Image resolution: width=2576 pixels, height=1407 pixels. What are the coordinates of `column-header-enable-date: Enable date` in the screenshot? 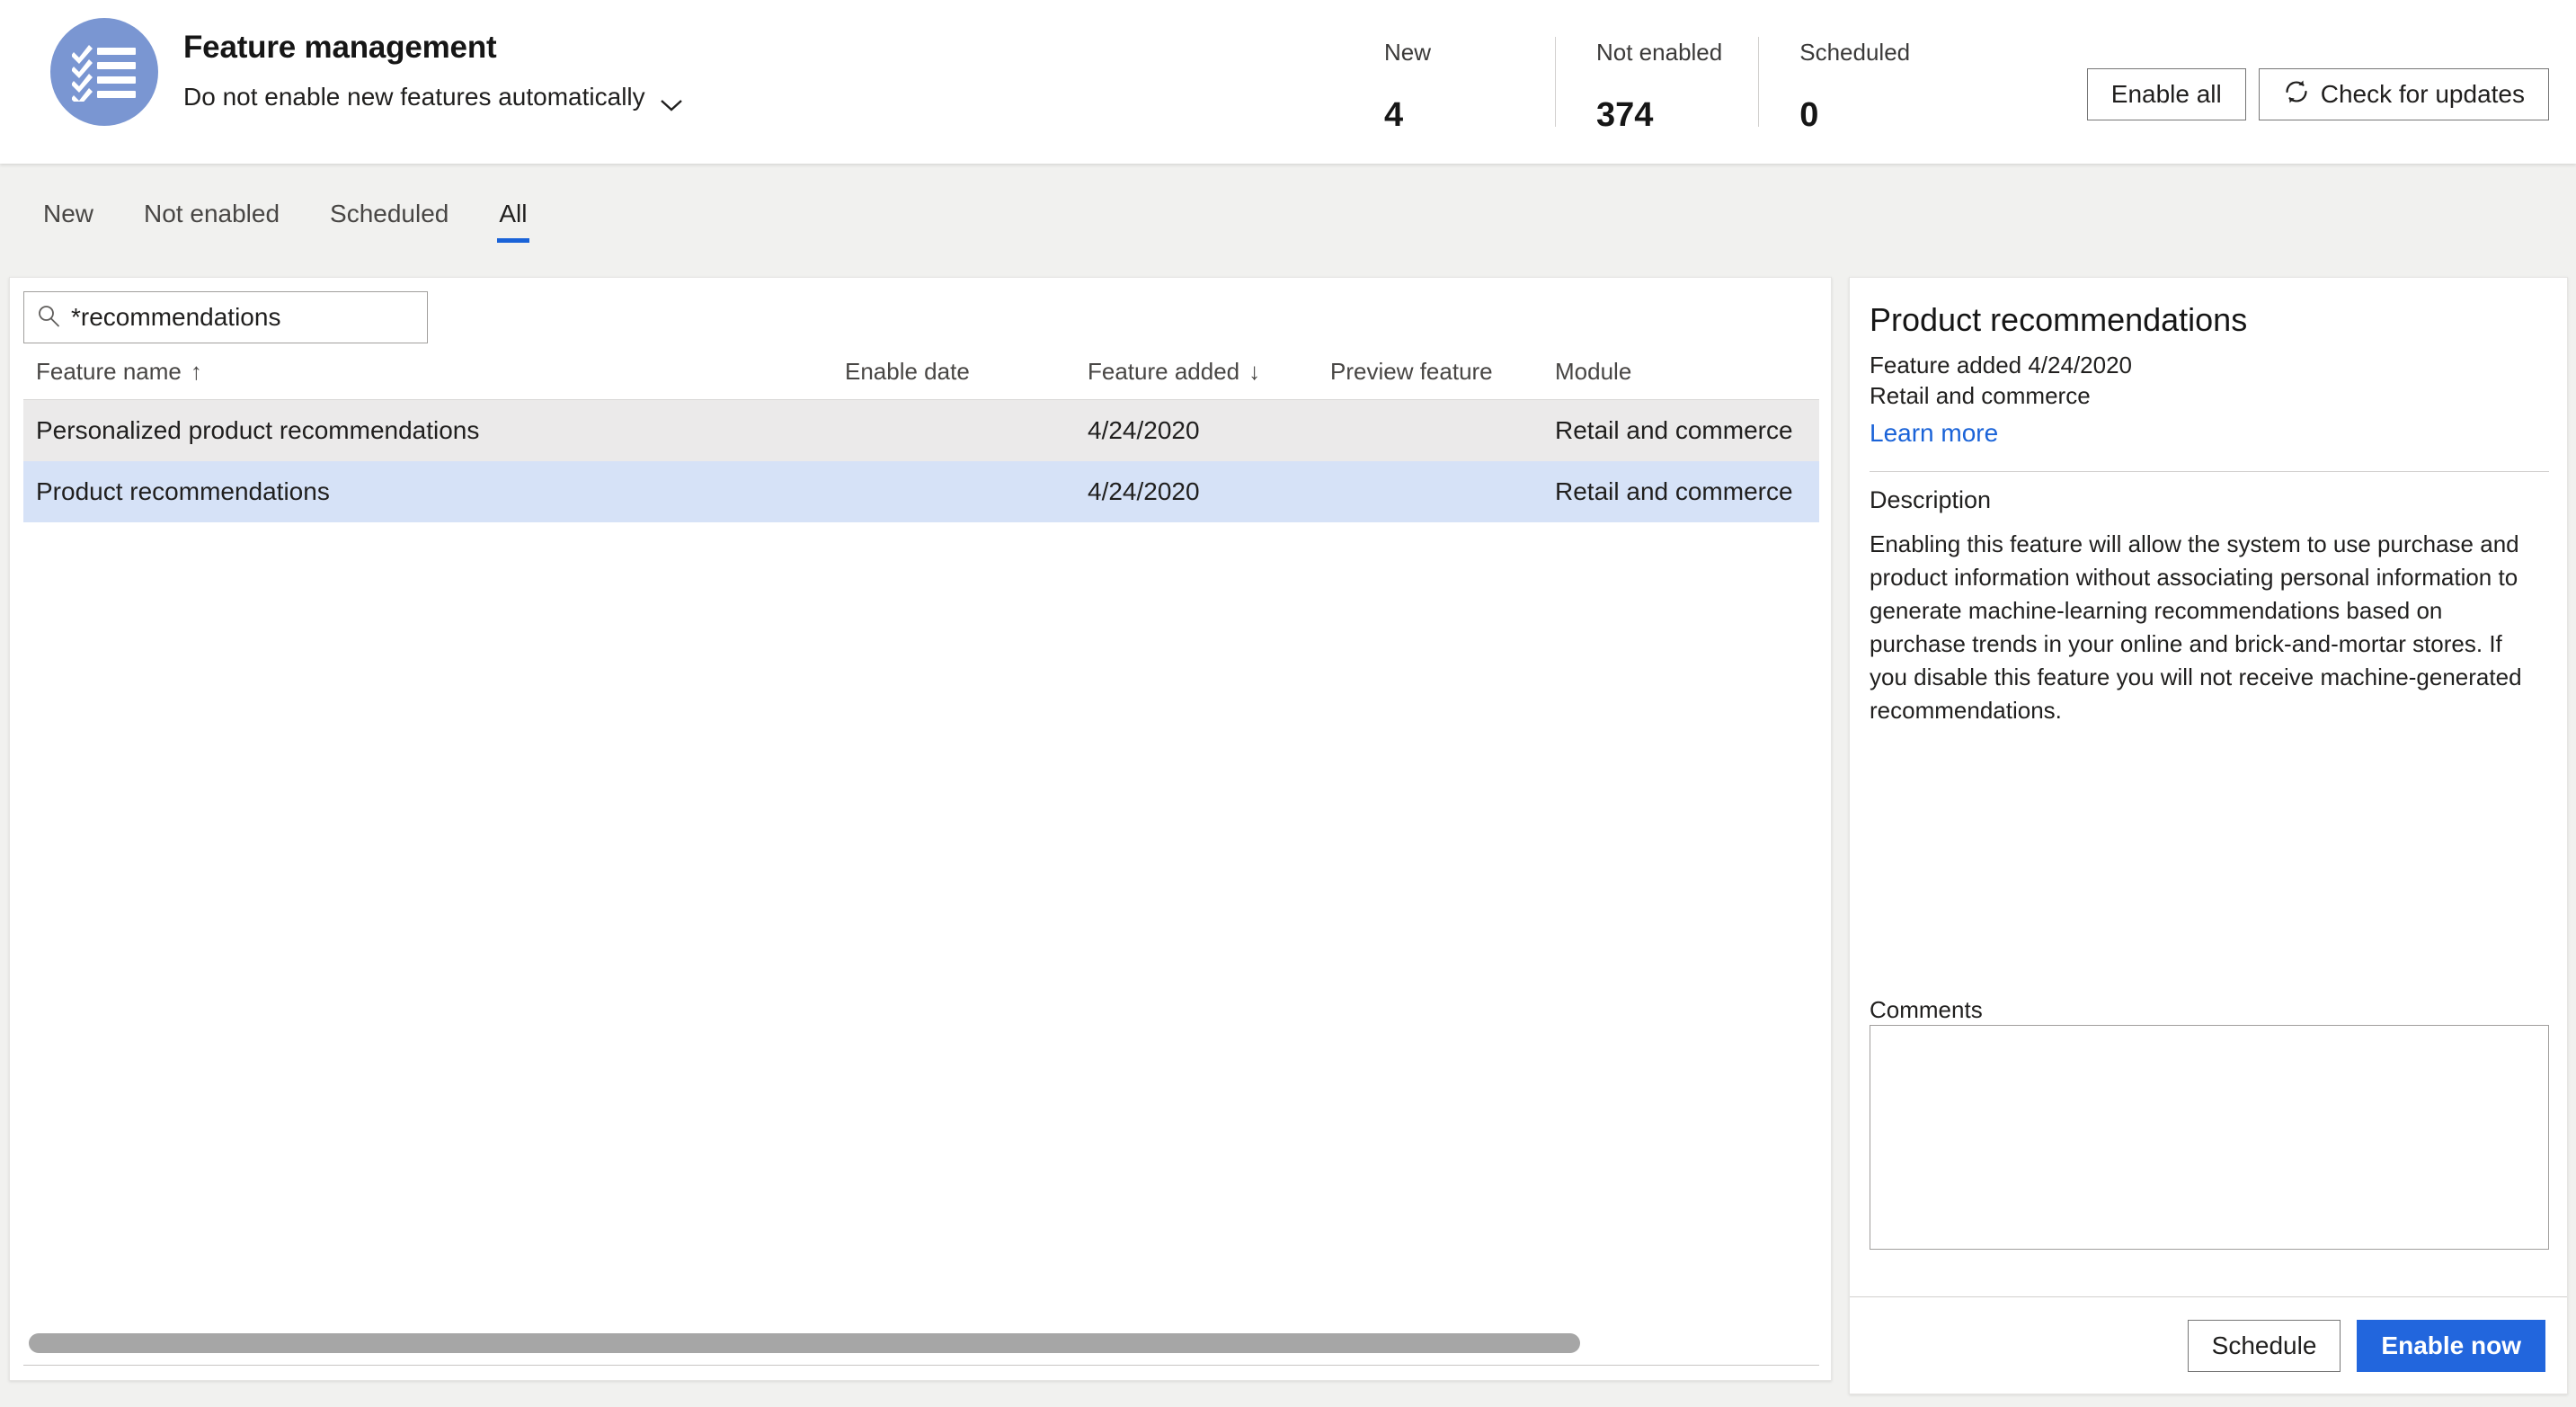 It's located at (953, 372).